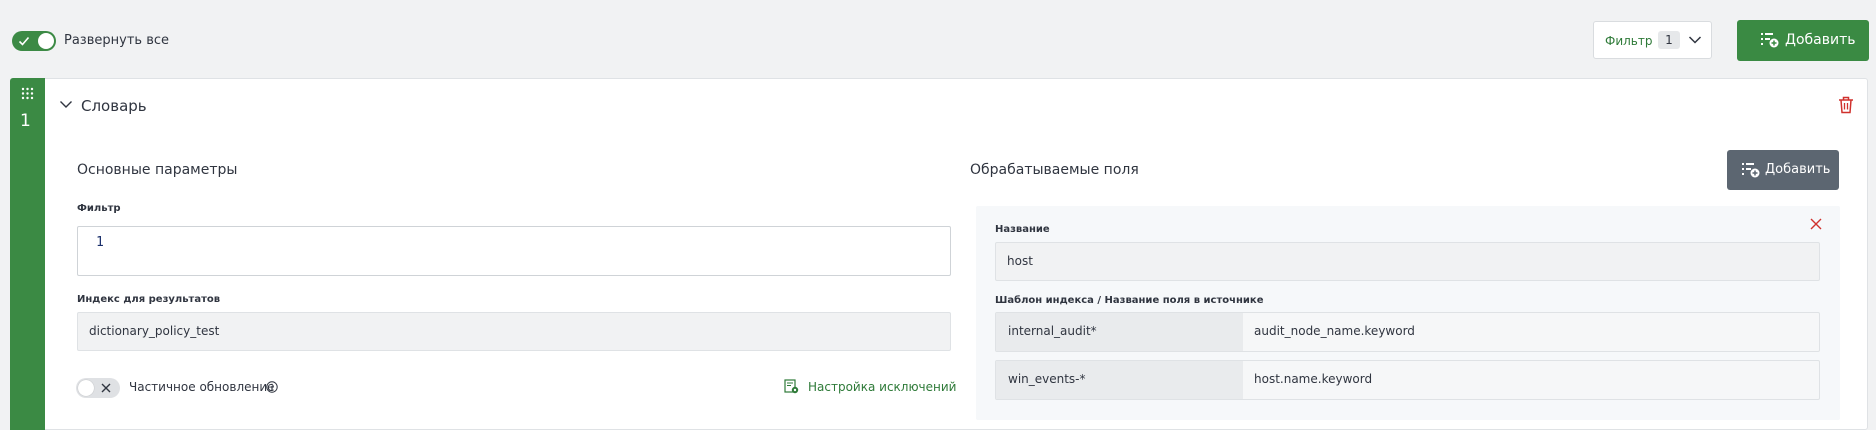 This screenshot has width=1876, height=430. What do you see at coordinates (1820, 40) in the screenshot?
I see `add-button-label: Добавить` at bounding box center [1820, 40].